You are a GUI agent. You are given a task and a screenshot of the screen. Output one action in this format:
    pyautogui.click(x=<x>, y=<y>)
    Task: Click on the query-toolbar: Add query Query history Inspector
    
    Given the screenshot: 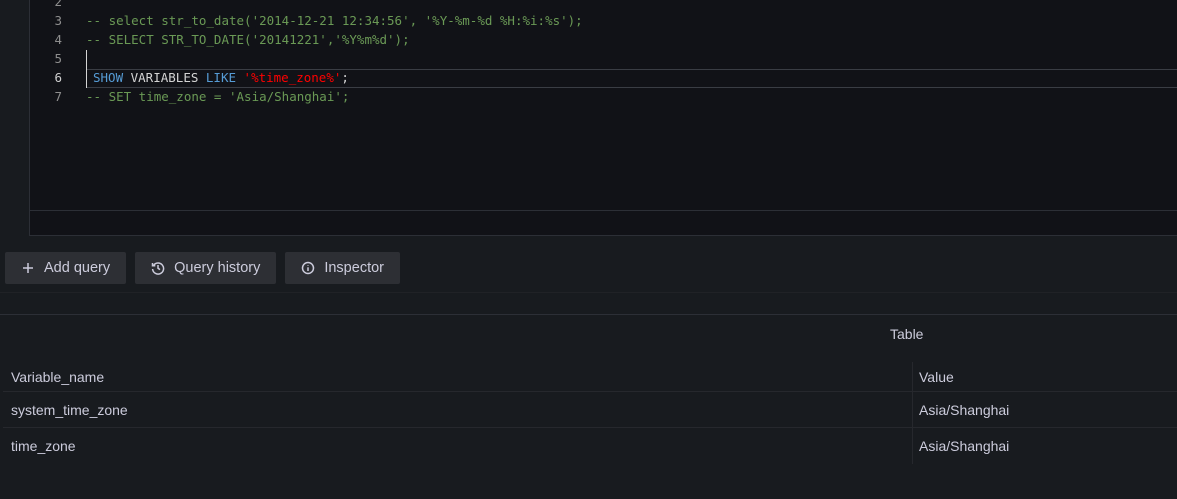 What is the action you would take?
    pyautogui.click(x=202, y=268)
    